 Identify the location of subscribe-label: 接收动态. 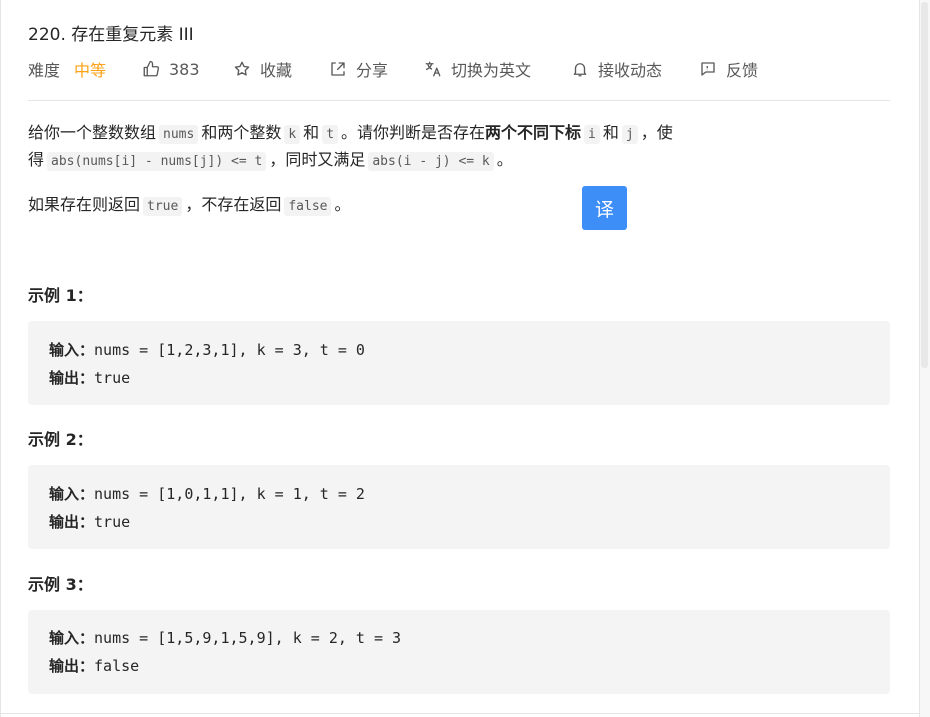
(630, 70).